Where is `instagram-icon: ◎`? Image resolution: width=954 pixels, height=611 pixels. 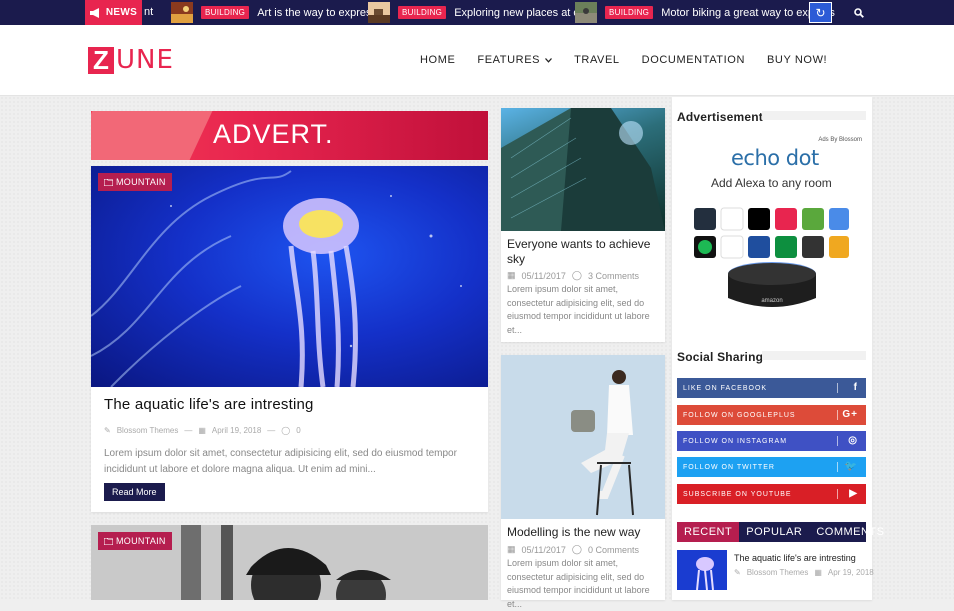 instagram-icon: ◎ is located at coordinates (853, 440).